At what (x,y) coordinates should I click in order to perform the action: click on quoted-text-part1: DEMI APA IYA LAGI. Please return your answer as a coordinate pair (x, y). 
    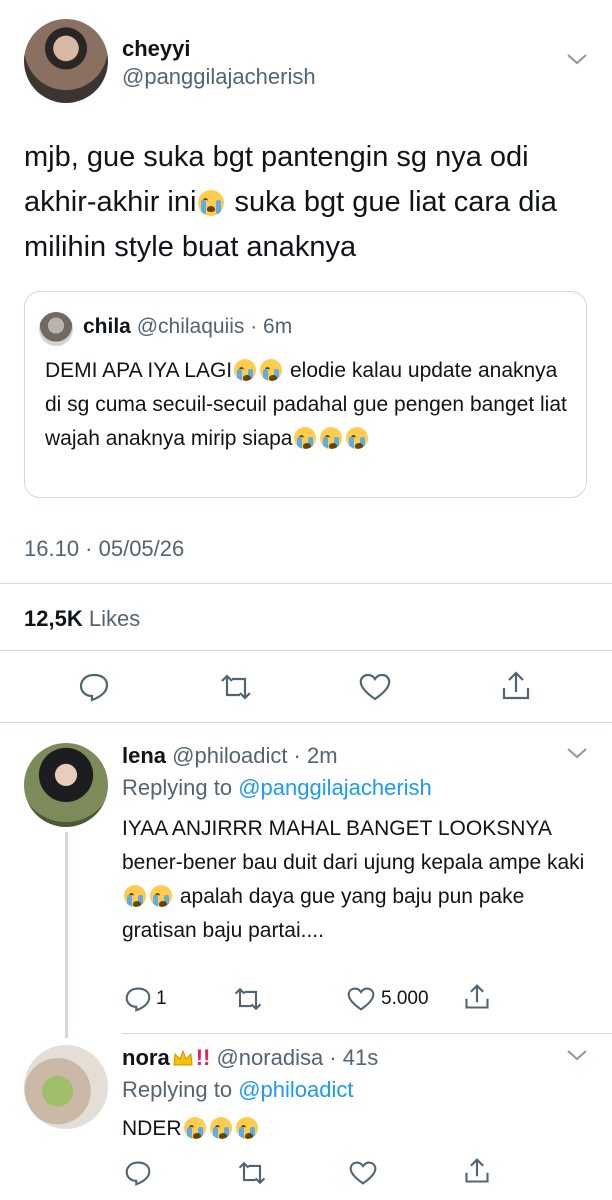
    Looking at the image, I should click on (139, 370).